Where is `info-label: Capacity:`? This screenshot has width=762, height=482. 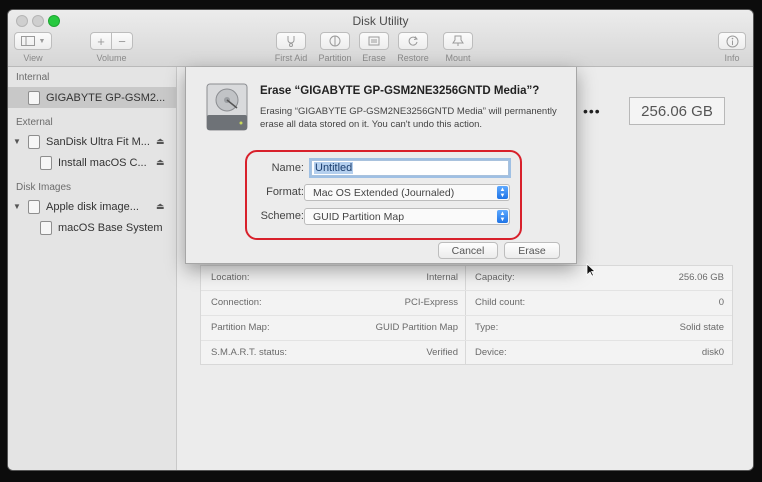 info-label: Capacity: is located at coordinates (495, 277).